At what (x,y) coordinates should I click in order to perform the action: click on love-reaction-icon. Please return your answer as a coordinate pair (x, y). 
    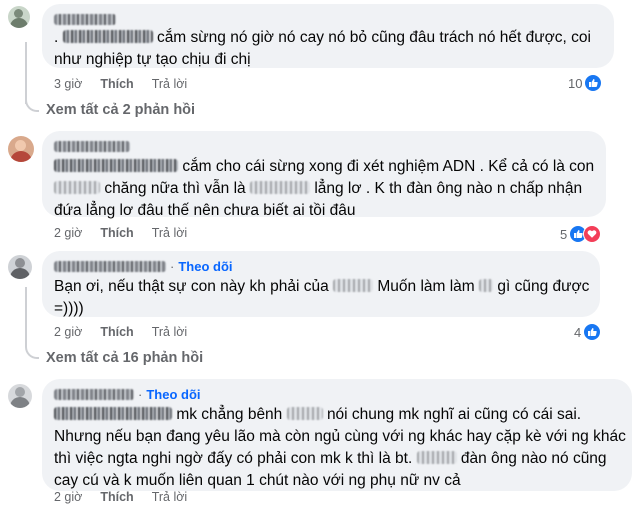
    Looking at the image, I should click on (592, 234).